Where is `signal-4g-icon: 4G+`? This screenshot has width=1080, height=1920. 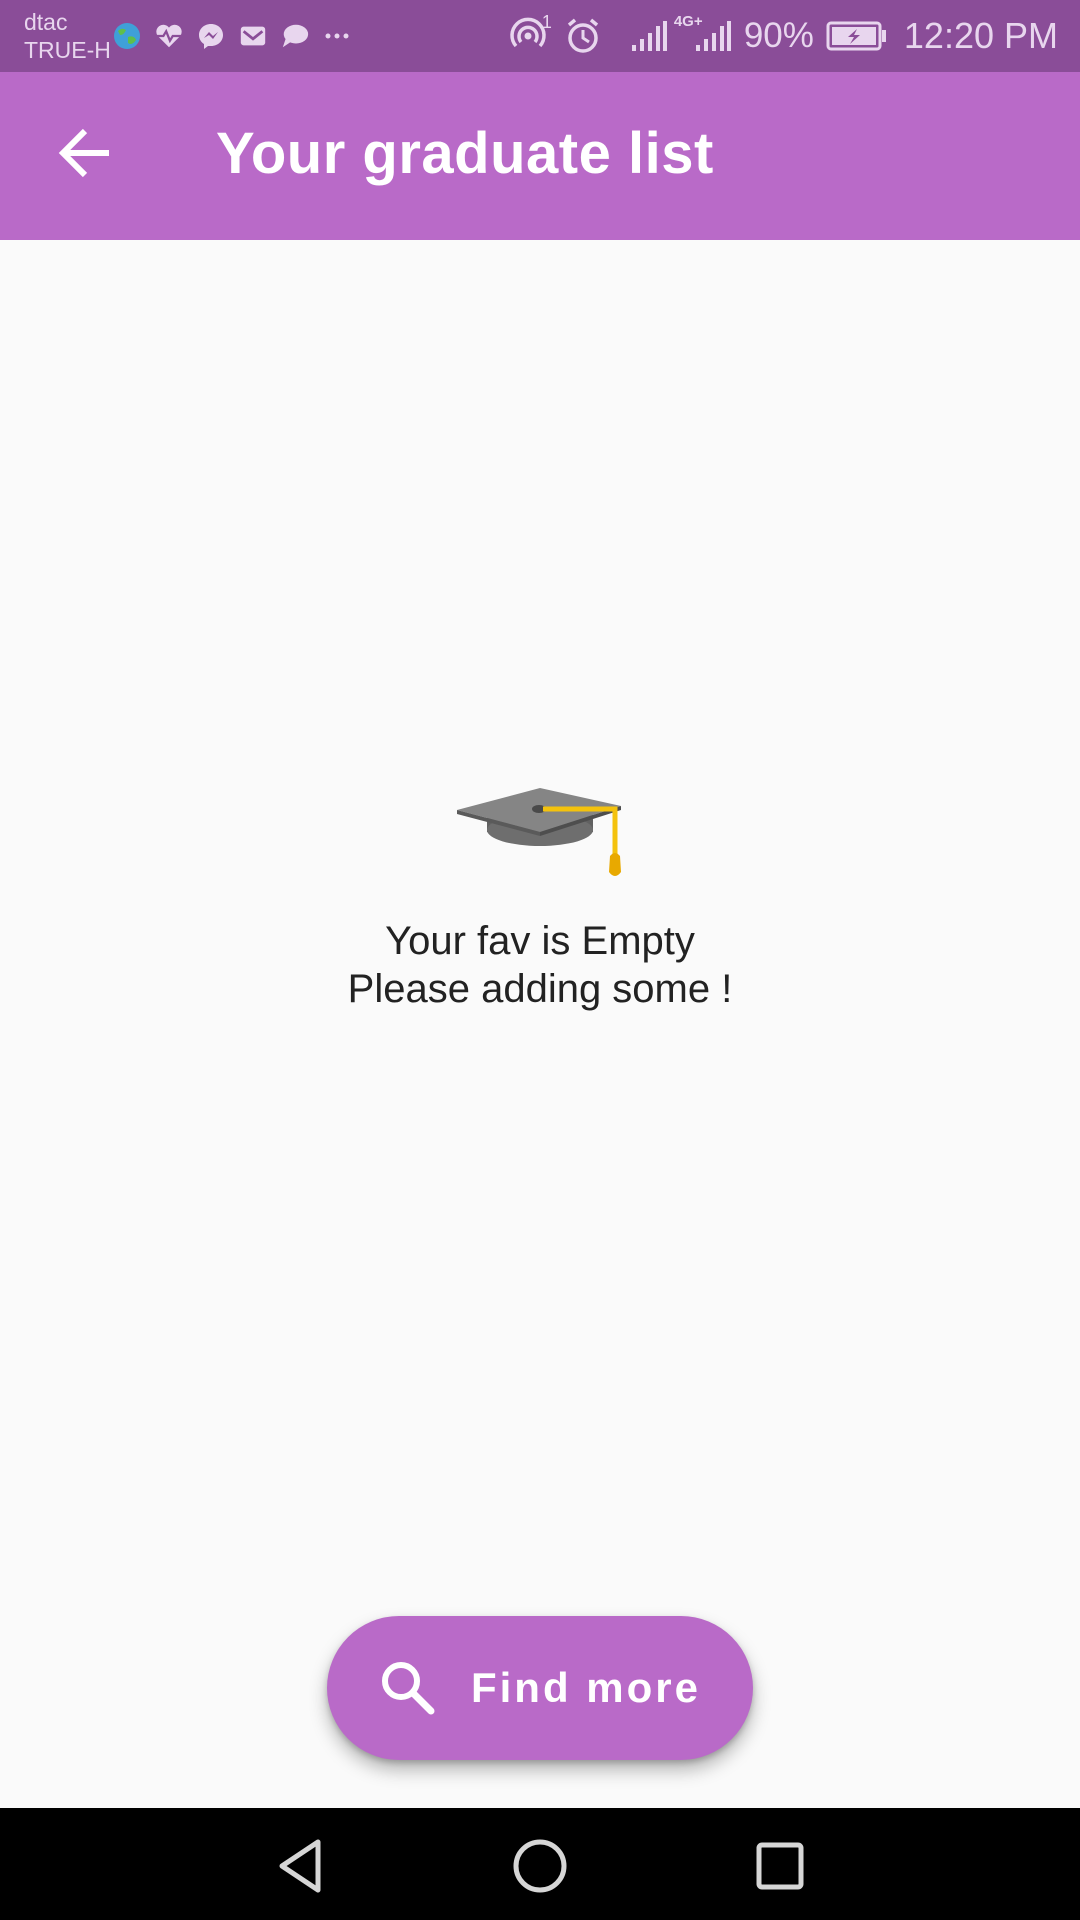
signal-4g-icon: 4G+ is located at coordinates (703, 33).